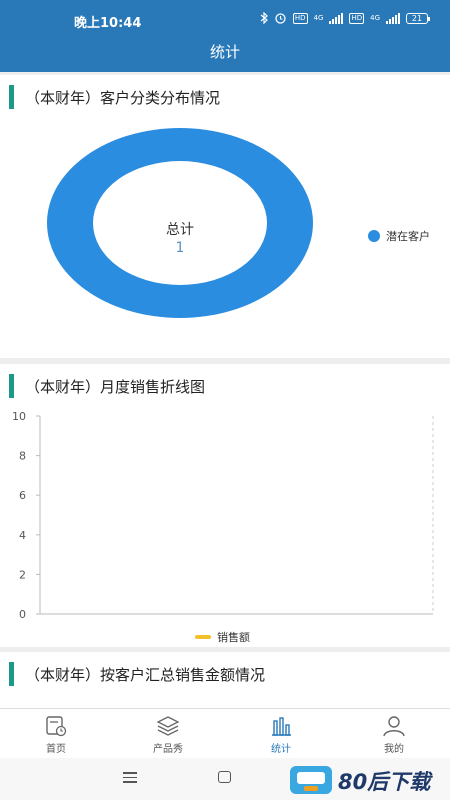 The image size is (450, 800). I want to click on system-nav-bar: 80后下载, so click(225, 779).